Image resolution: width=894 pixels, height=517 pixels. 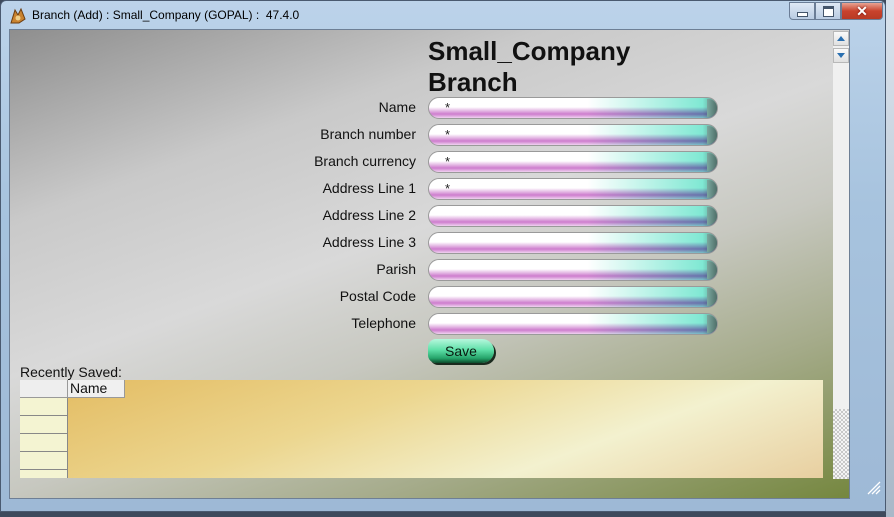 I want to click on form-row-address-line-3: Address Line 3, so click(x=370, y=243).